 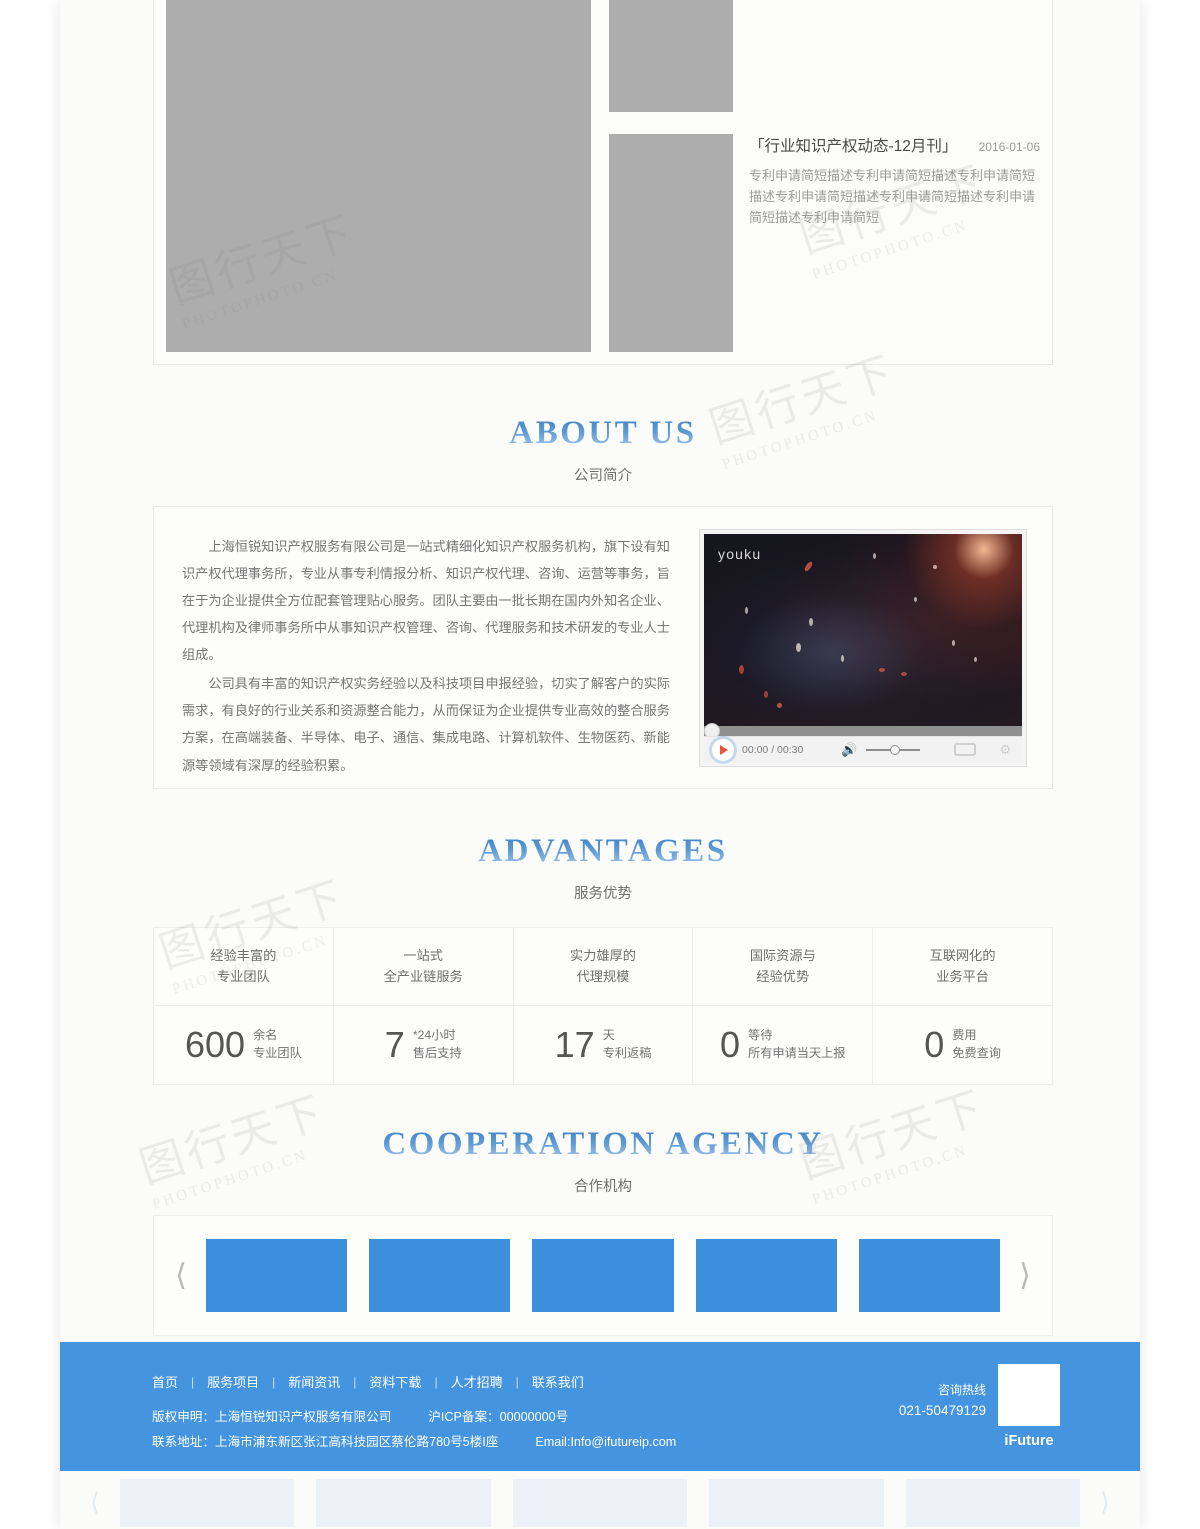 What do you see at coordinates (863, 630) in the screenshot?
I see `video-stage: youku` at bounding box center [863, 630].